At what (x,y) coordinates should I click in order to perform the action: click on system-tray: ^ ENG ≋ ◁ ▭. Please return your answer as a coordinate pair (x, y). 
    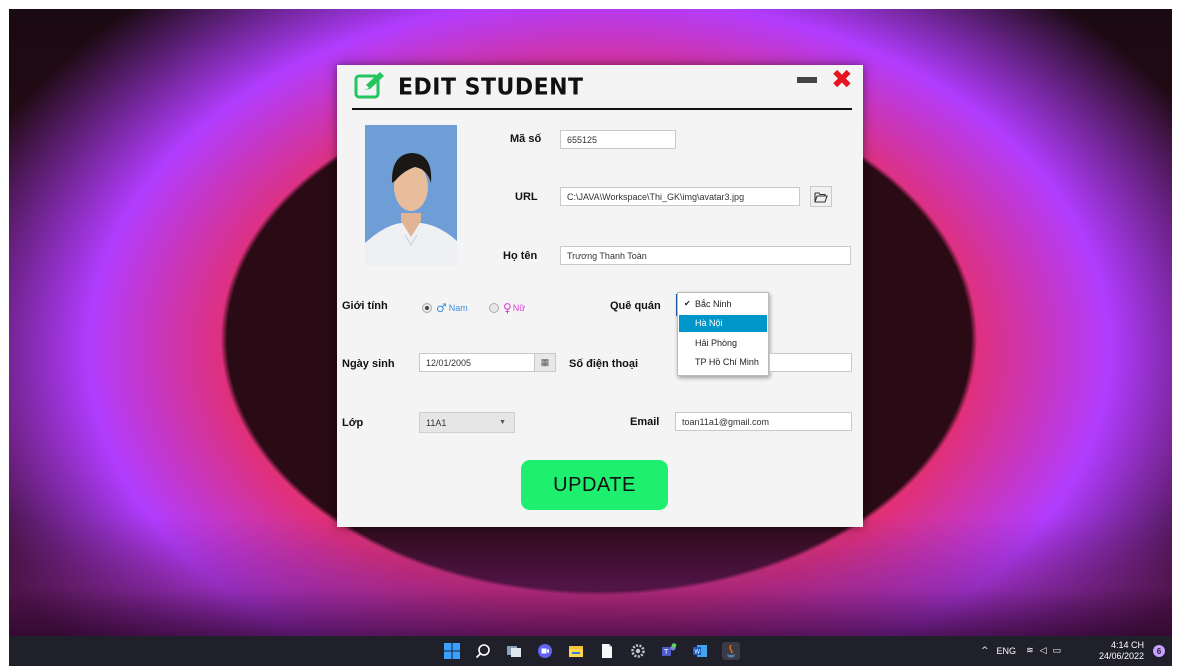
    Looking at the image, I should click on (1021, 651).